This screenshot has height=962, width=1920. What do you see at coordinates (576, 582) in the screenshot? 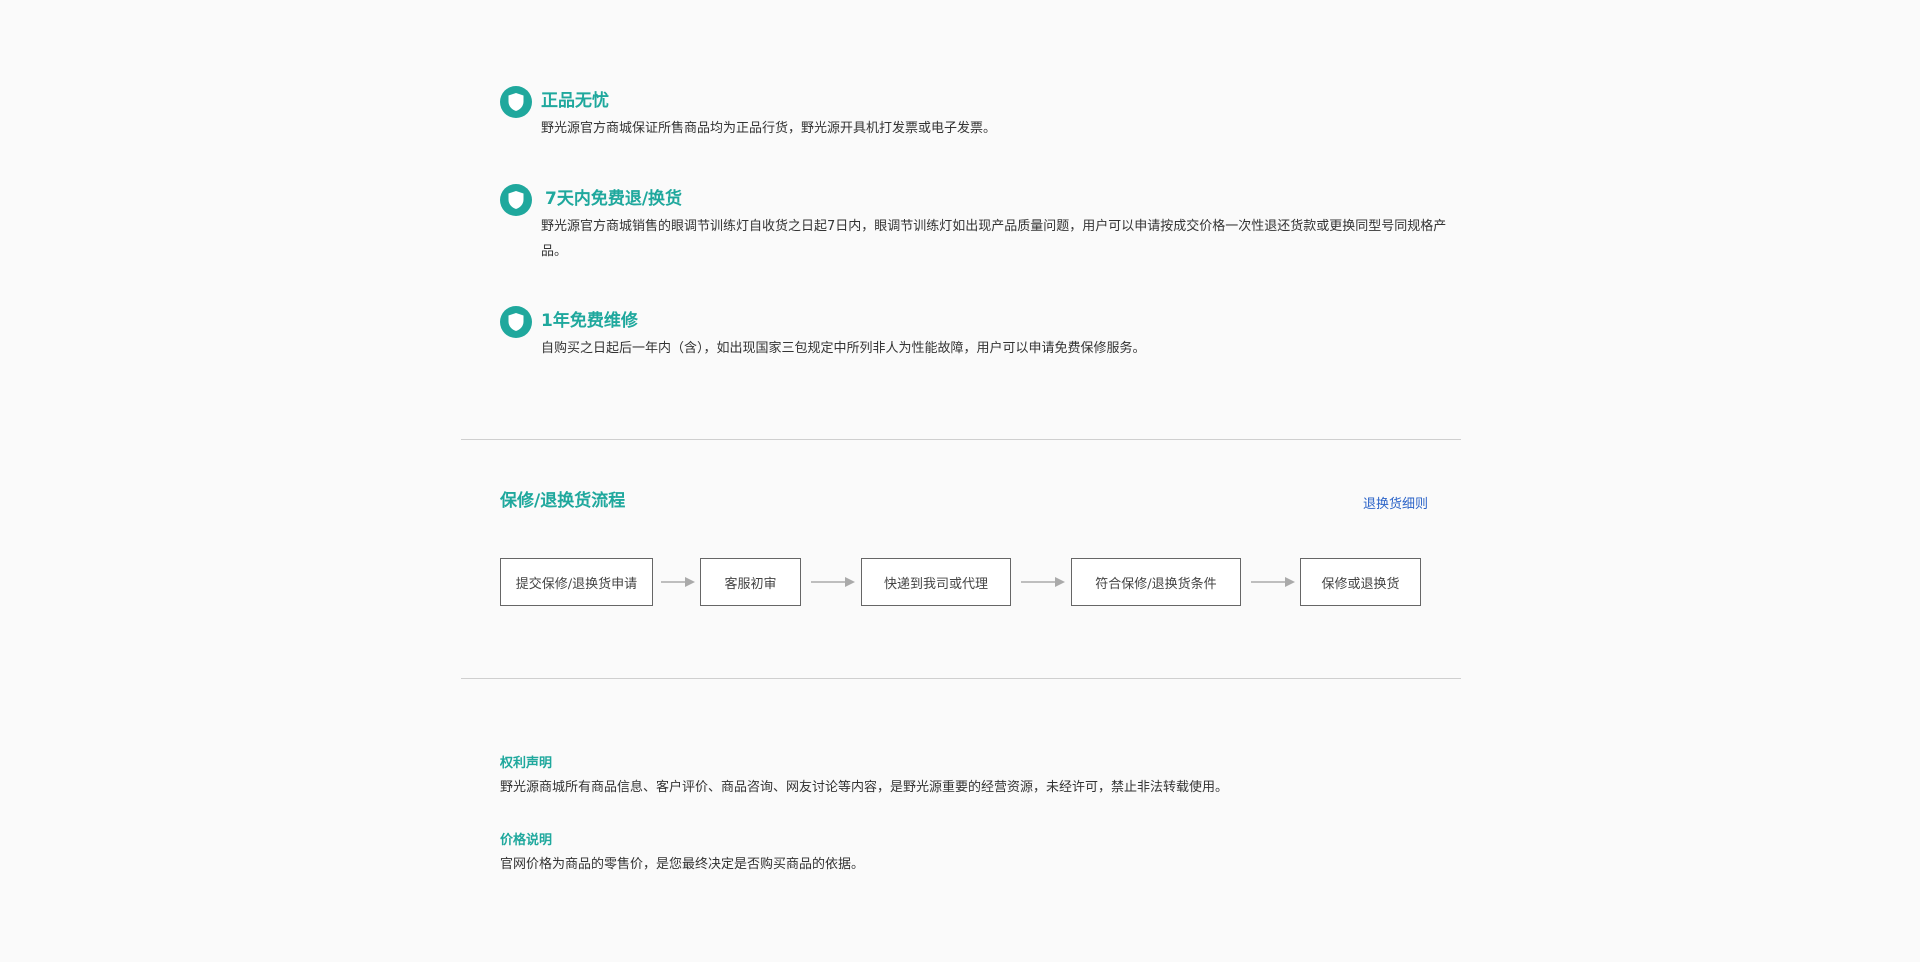
I see `process-step: 提交保修/退换货申请` at bounding box center [576, 582].